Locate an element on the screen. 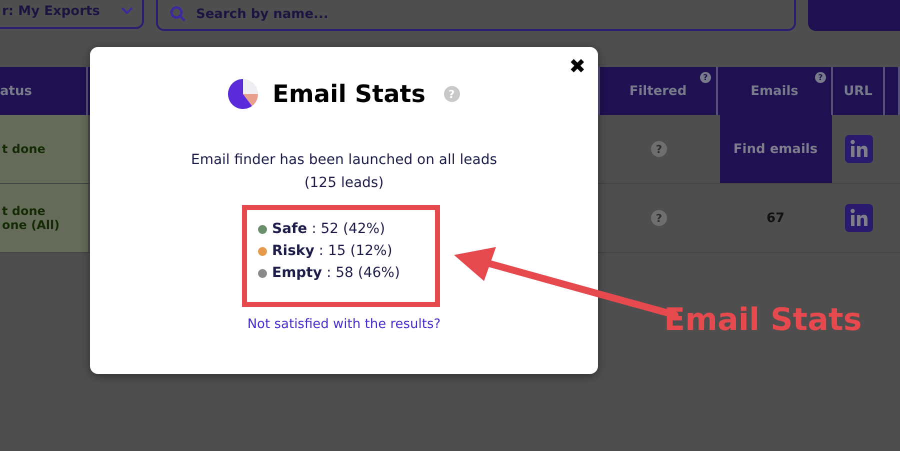 The height and width of the screenshot is (451, 900). close-button: ✖ is located at coordinates (577, 67).